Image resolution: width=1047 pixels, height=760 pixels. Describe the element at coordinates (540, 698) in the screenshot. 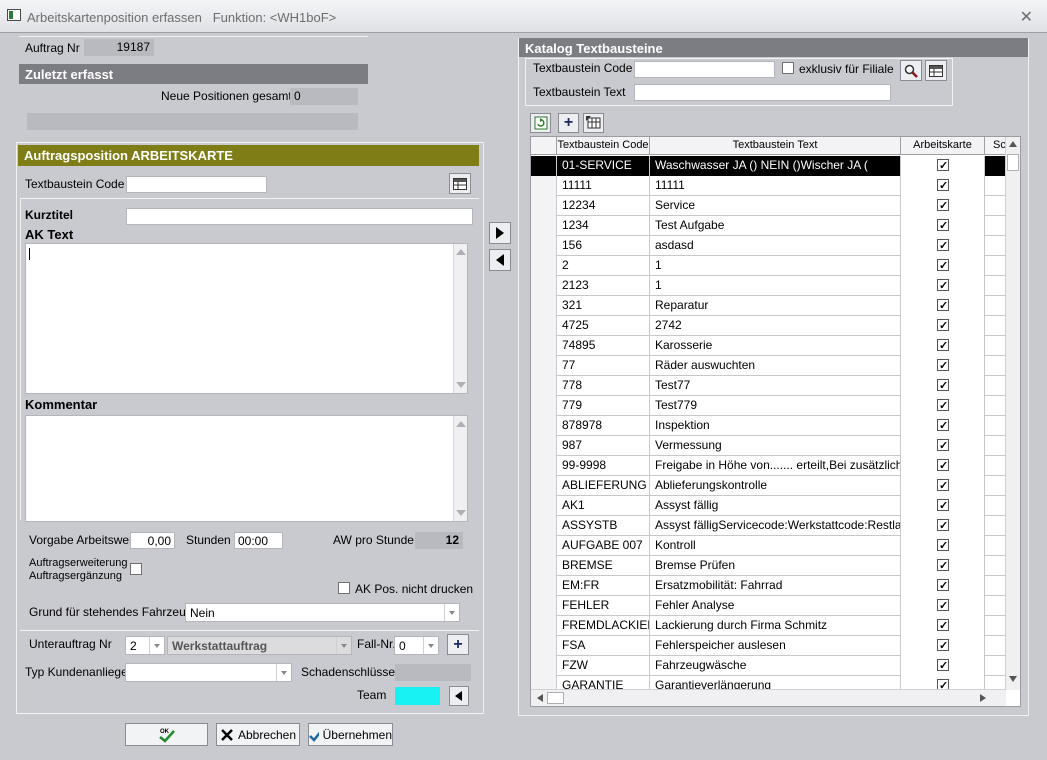

I see `scroll-left-icon` at that location.